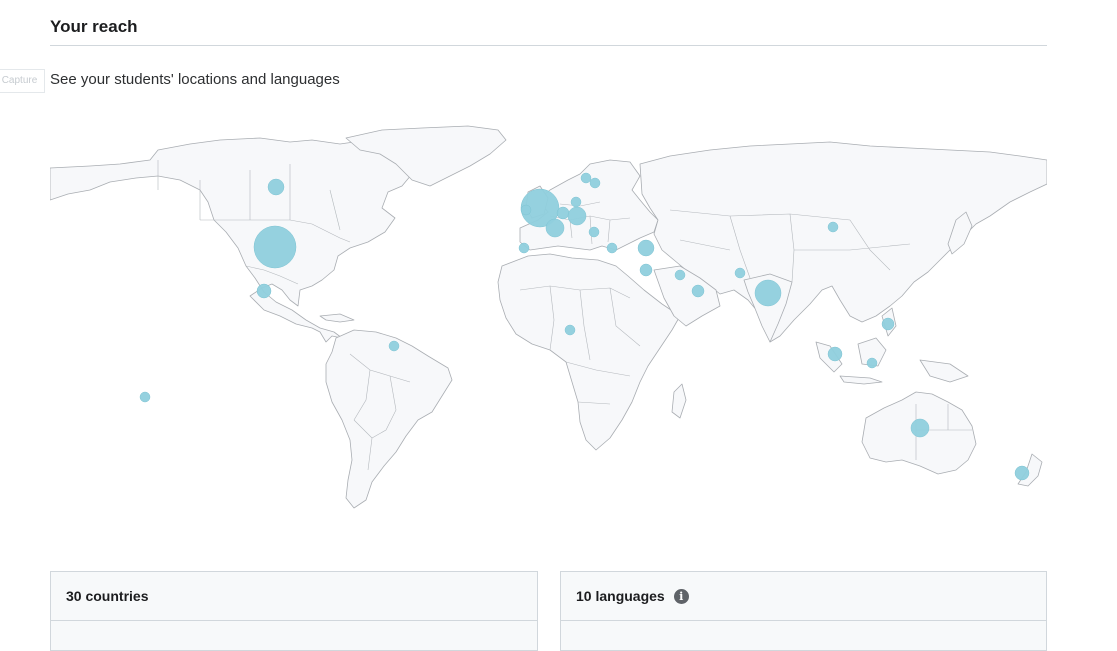 The image size is (1117, 651). I want to click on cuba-landmass, so click(337, 318).